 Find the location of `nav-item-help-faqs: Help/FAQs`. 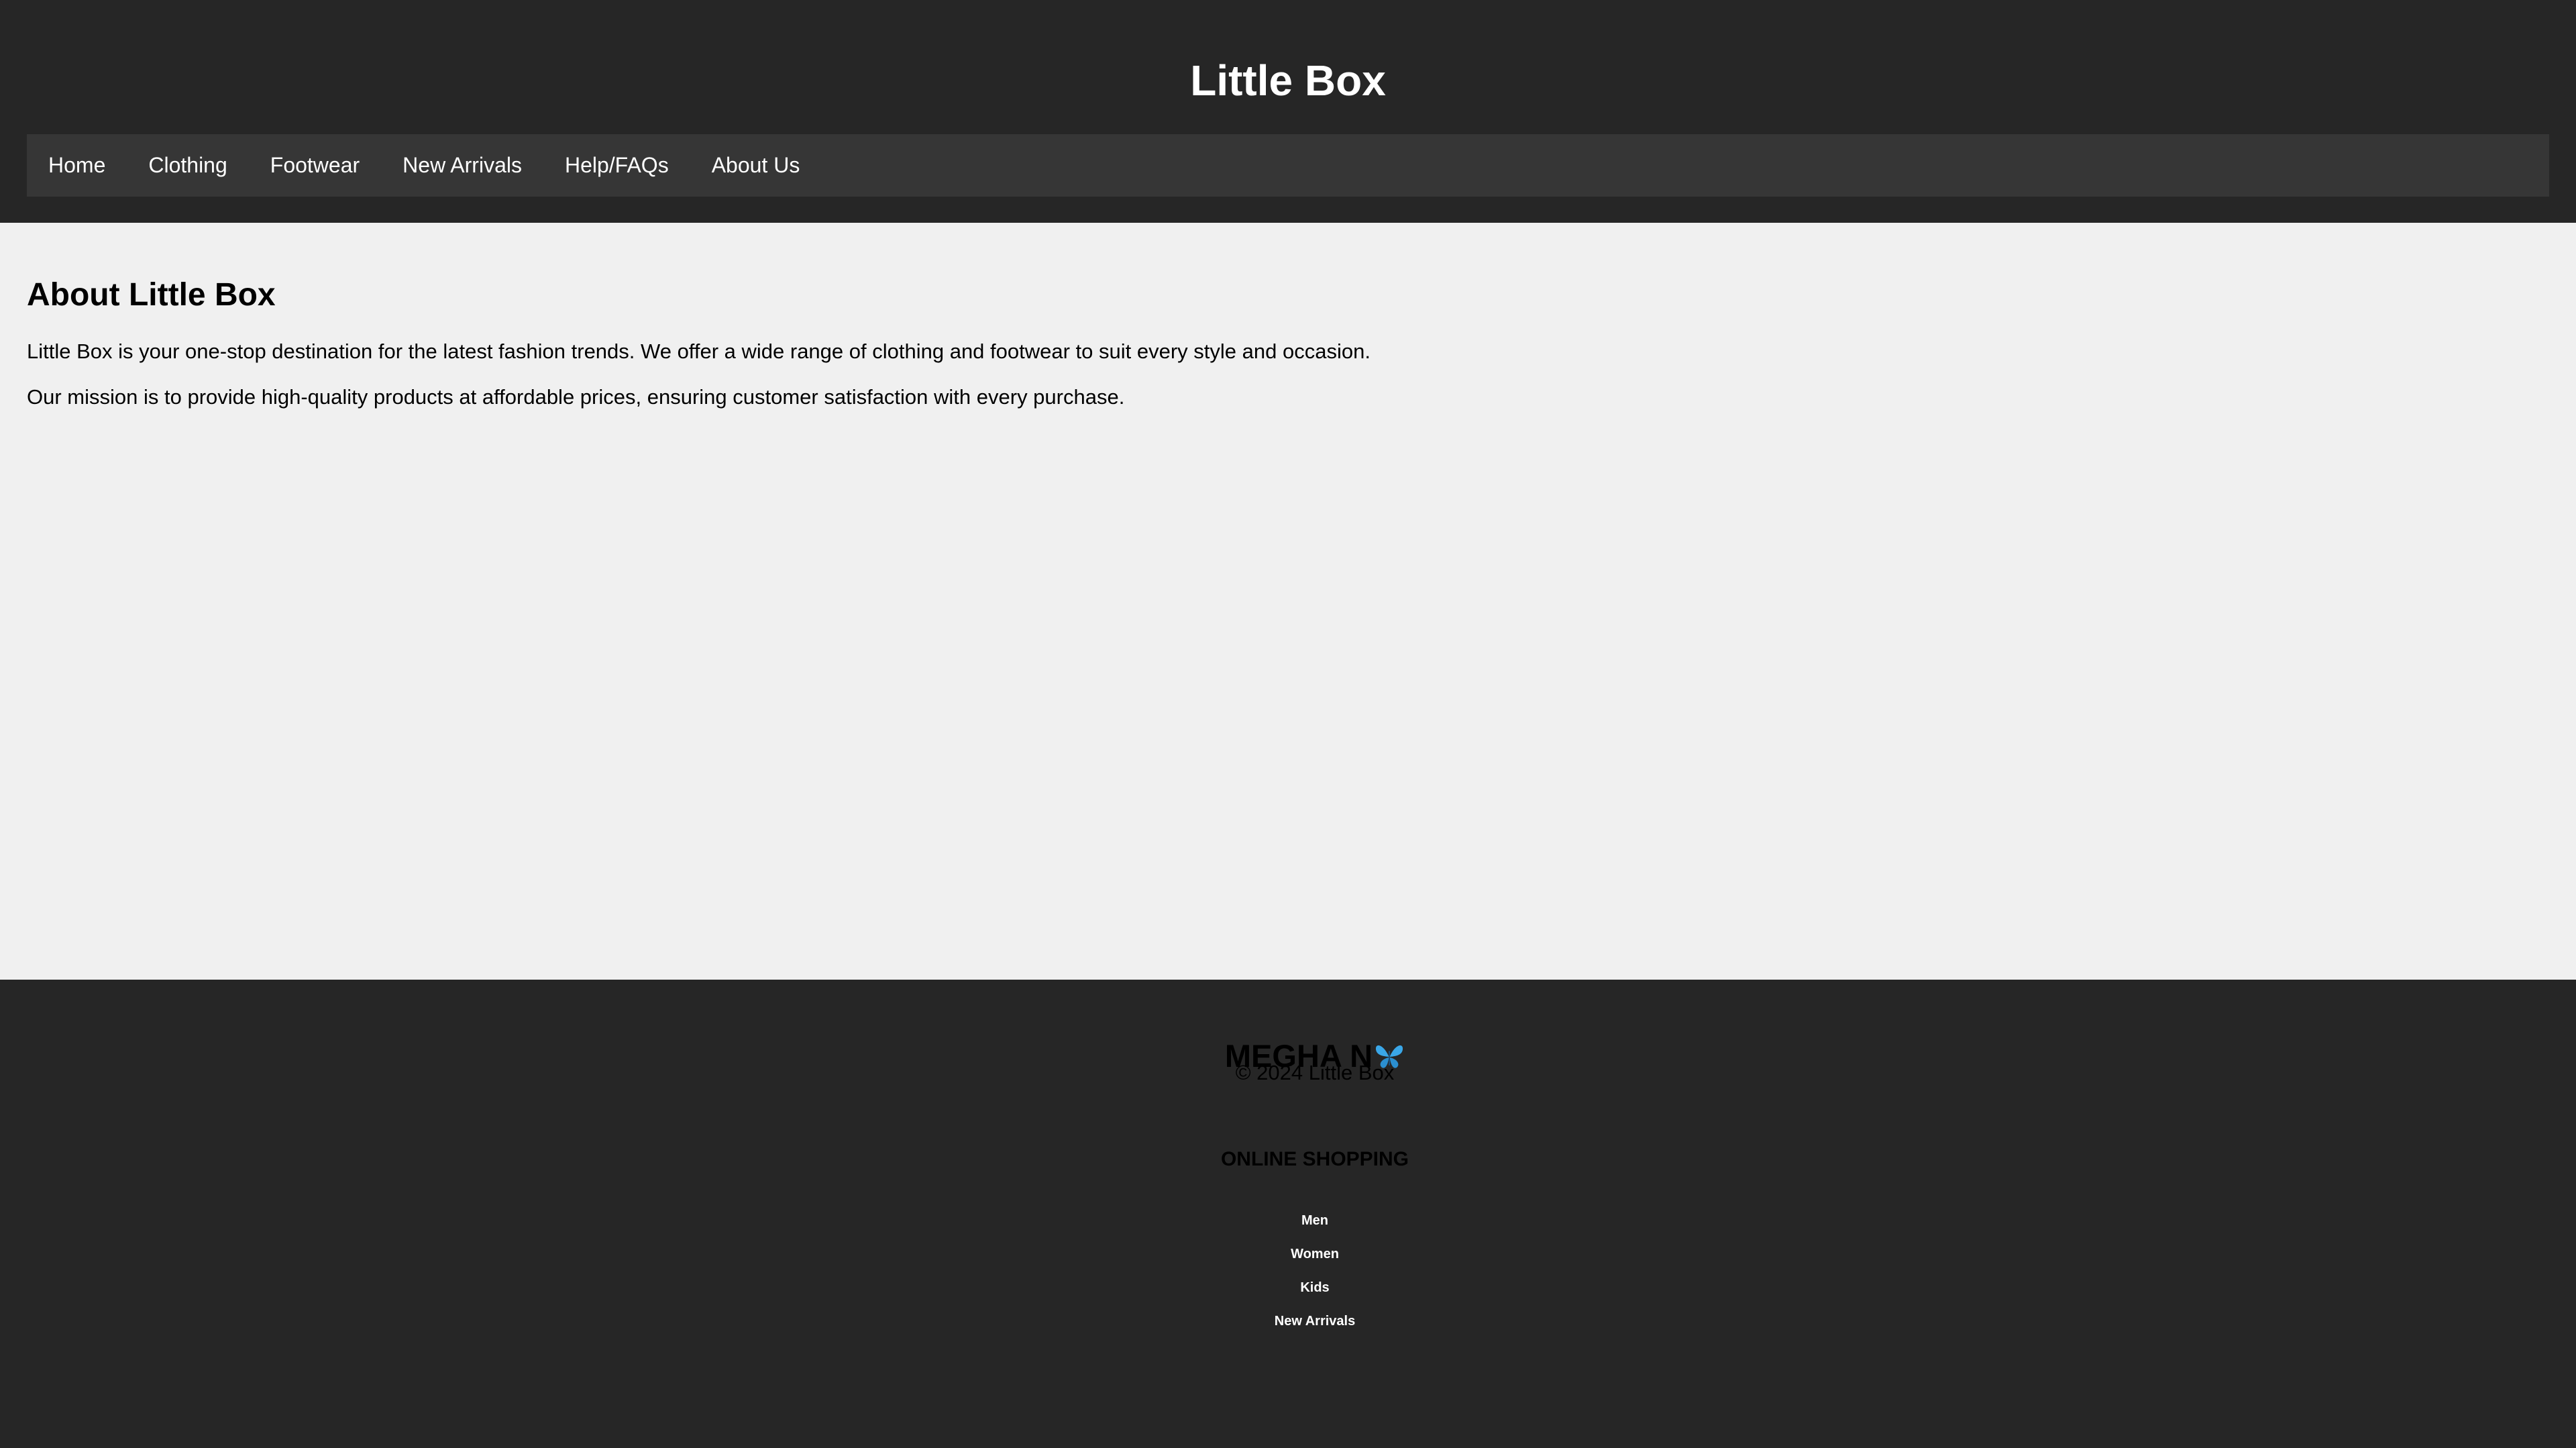

nav-item-help-faqs: Help/FAQs is located at coordinates (616, 165).